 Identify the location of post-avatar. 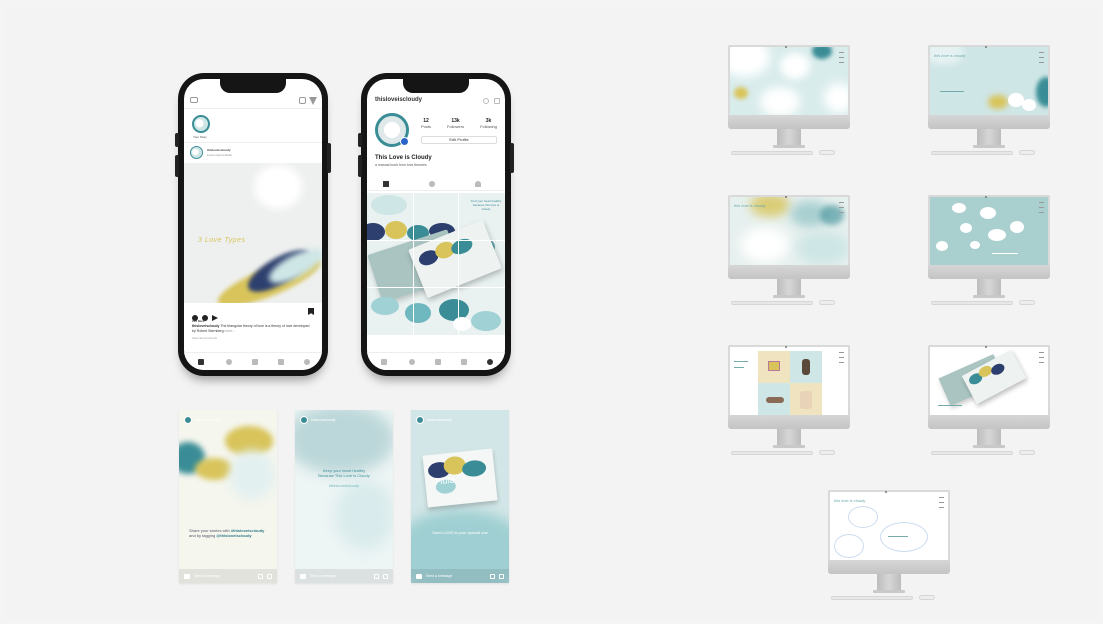
(196, 152).